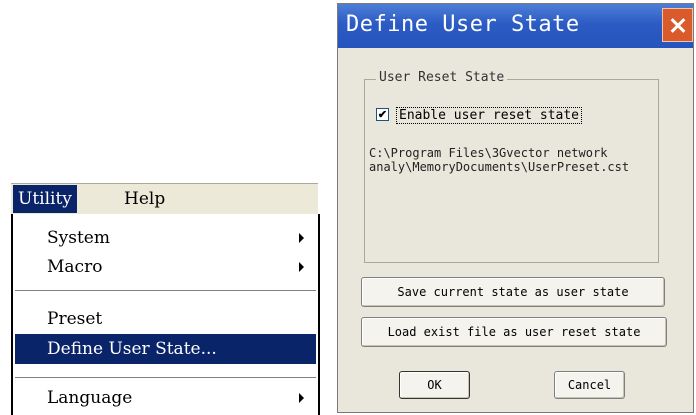 The image size is (696, 415). Describe the element at coordinates (589, 385) in the screenshot. I see `cancel-button: Cancel` at that location.